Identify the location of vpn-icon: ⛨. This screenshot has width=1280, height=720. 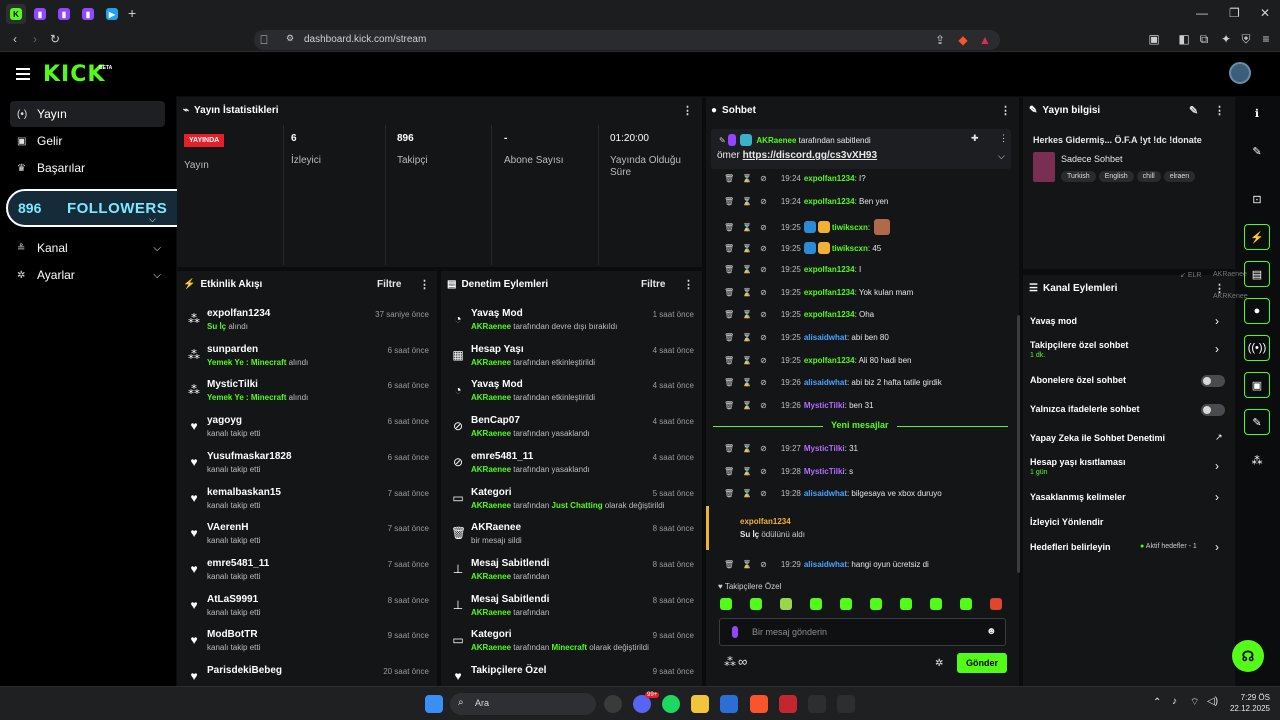
(1246, 39).